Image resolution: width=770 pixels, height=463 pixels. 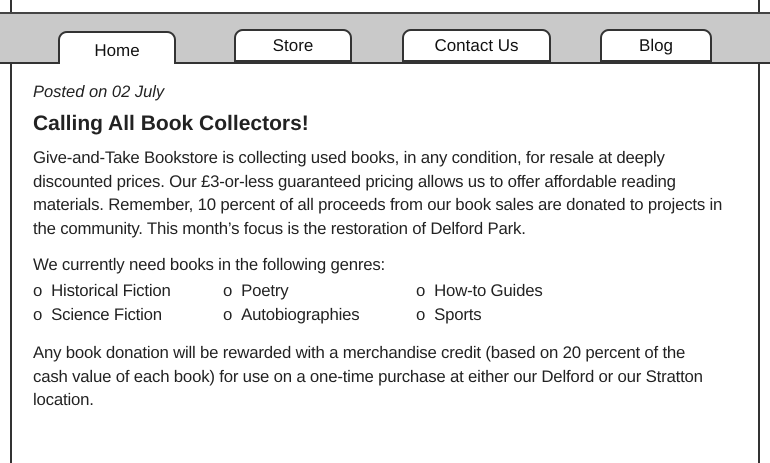 What do you see at coordinates (171, 124) in the screenshot?
I see `post-title: Calling All Book Collectors!` at bounding box center [171, 124].